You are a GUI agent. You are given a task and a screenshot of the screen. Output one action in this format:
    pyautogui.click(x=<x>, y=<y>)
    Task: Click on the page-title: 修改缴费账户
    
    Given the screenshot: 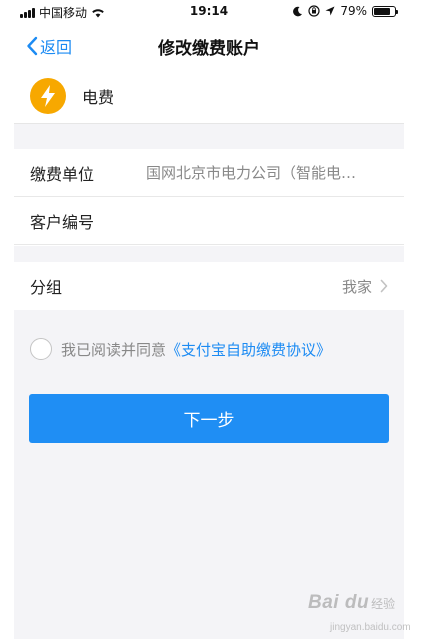 What is the action you would take?
    pyautogui.click(x=209, y=49)
    